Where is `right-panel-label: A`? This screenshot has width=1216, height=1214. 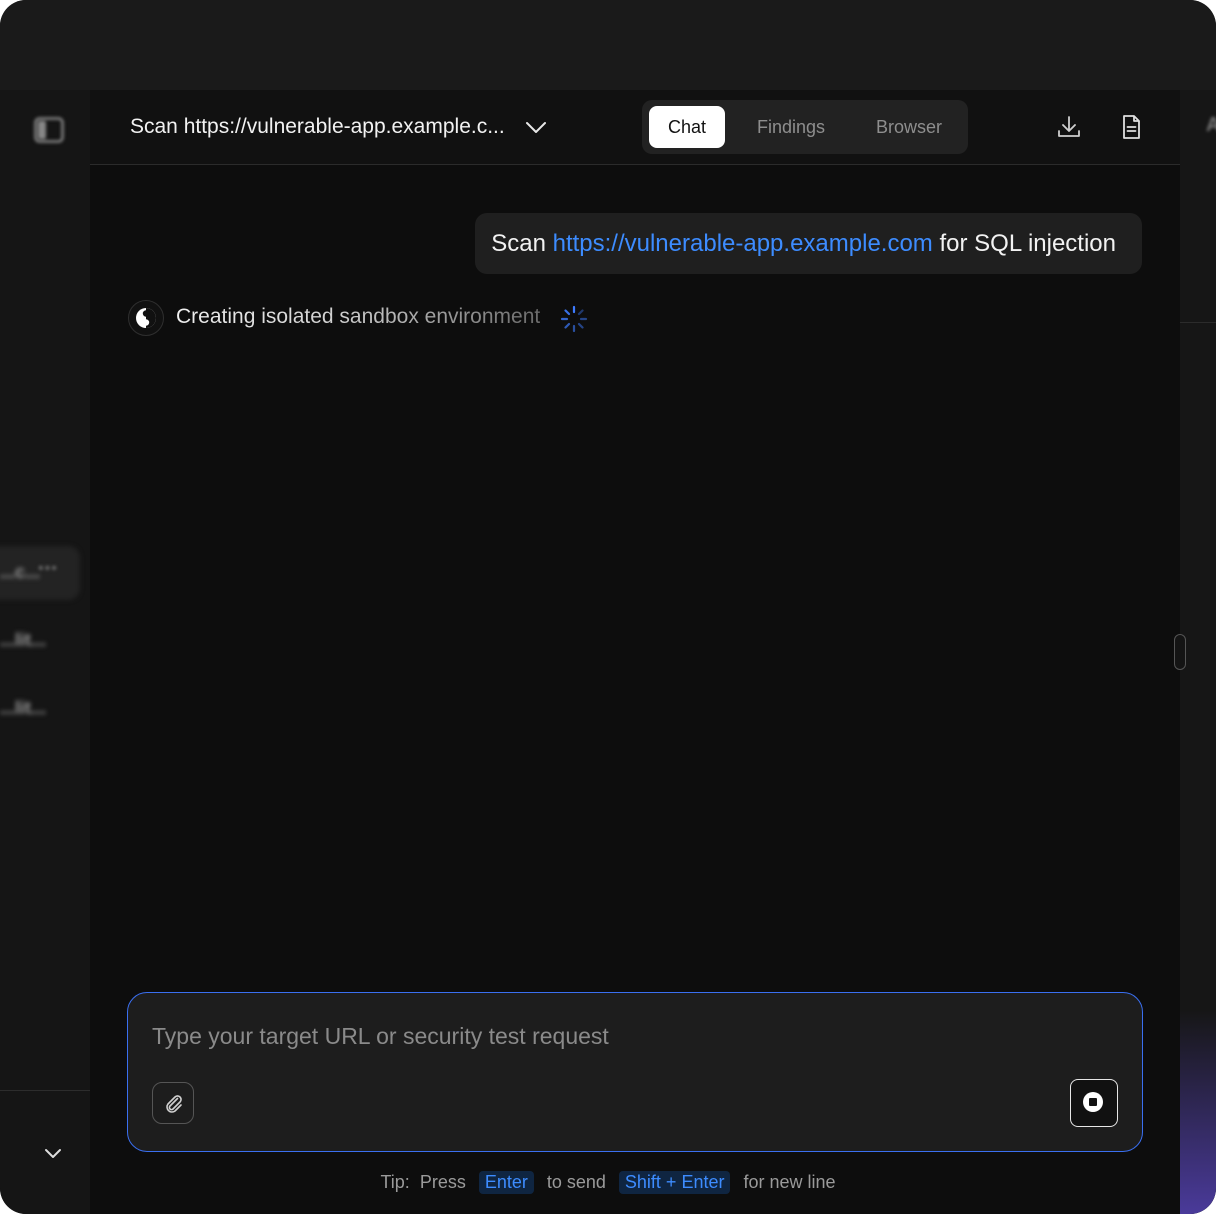
right-panel-label: A is located at coordinates (1211, 125).